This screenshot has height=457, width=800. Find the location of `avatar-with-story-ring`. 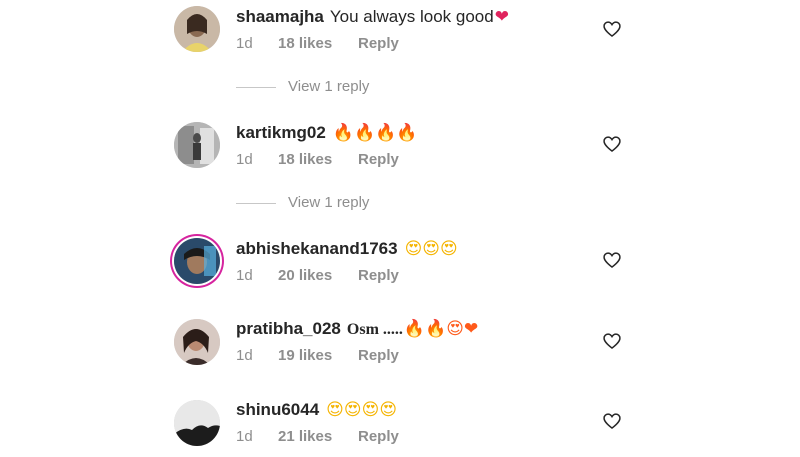

avatar-with-story-ring is located at coordinates (197, 261).